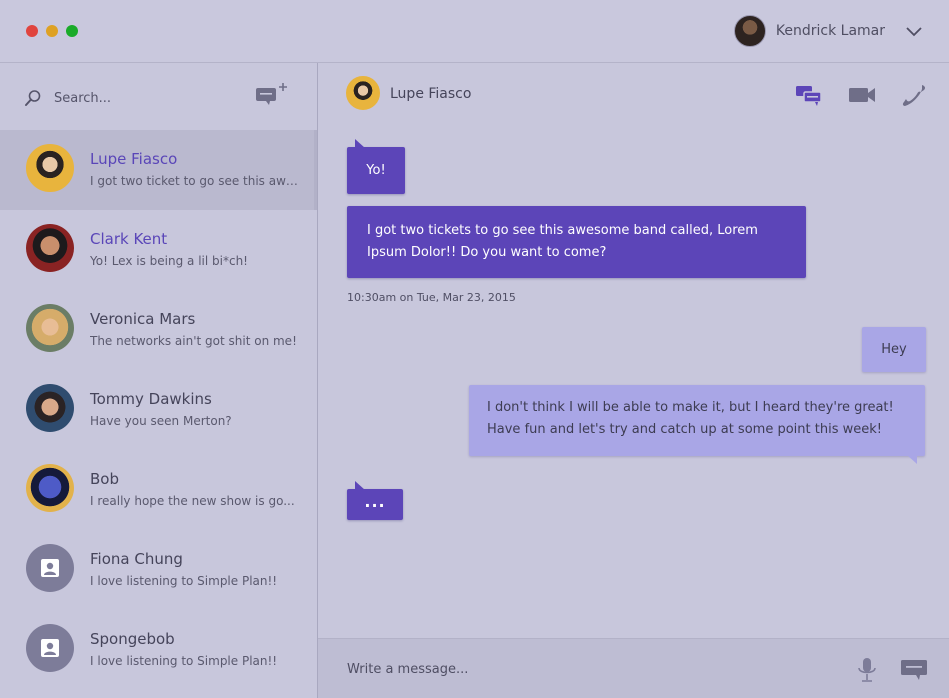 The width and height of the screenshot is (949, 698). What do you see at coordinates (272, 95) in the screenshot?
I see `new-message-icon` at bounding box center [272, 95].